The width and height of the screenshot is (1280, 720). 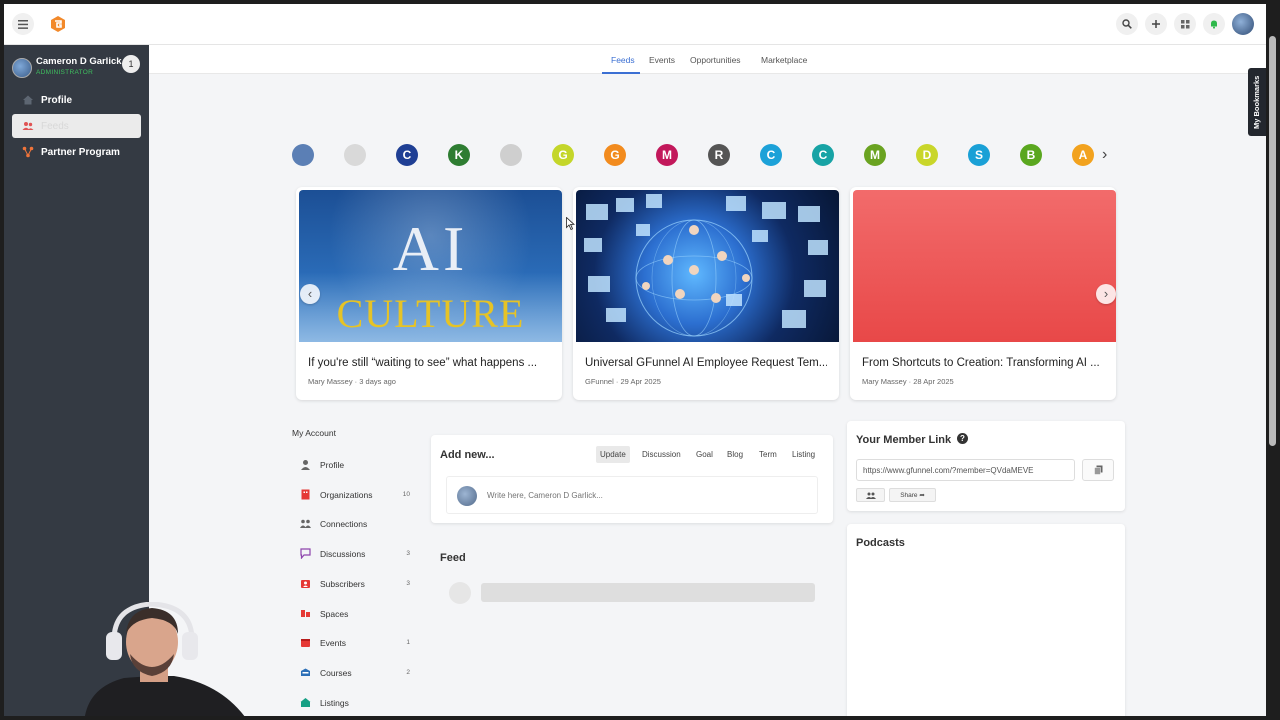 I want to click on tab-feeds: Feeds, so click(x=623, y=60).